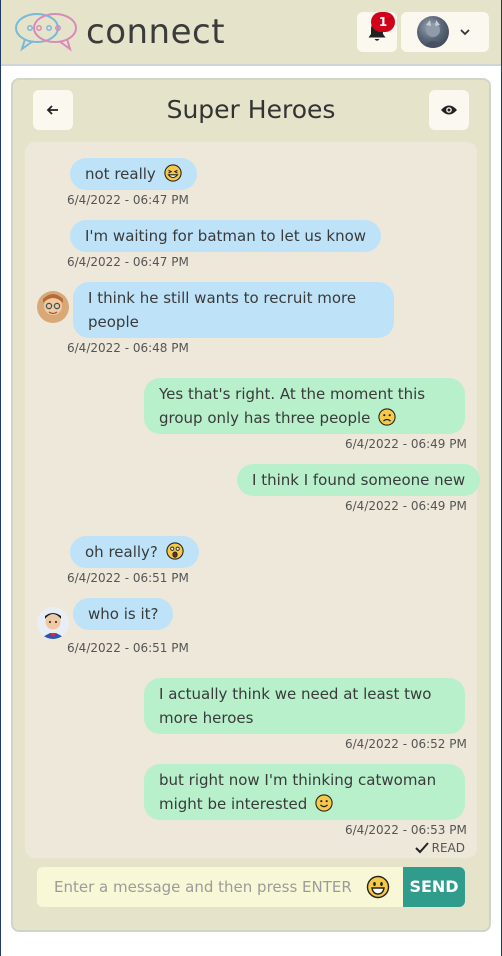  I want to click on message-text: I think I found someone new, so click(359, 480).